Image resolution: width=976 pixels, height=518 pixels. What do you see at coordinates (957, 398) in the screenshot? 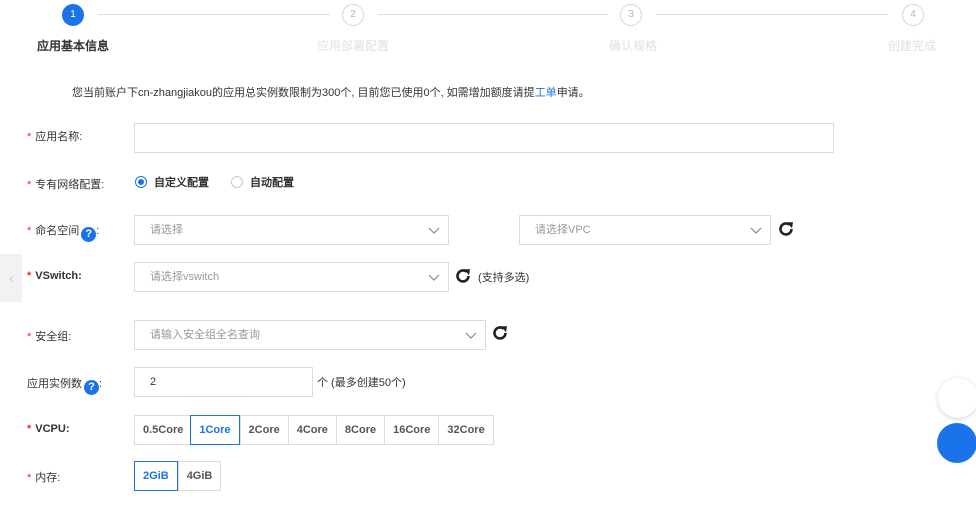
I see `floating-action-button` at bounding box center [957, 398].